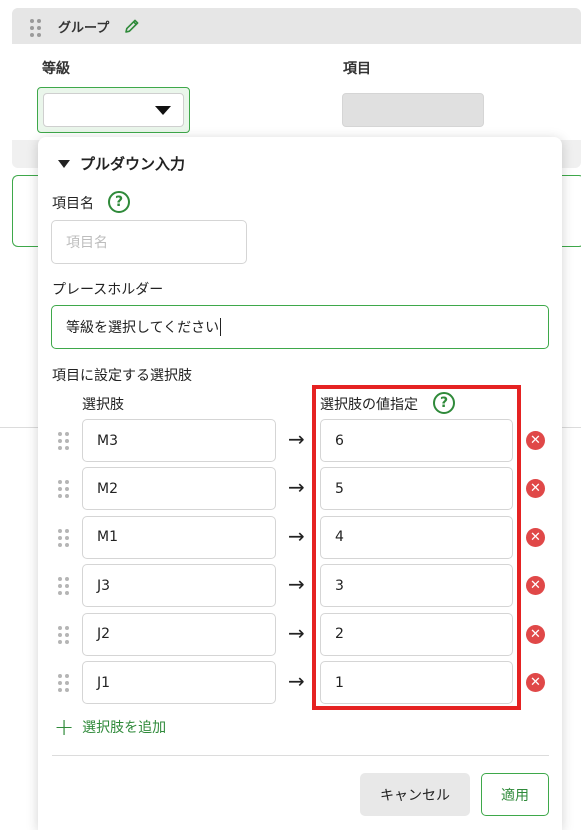 The width and height of the screenshot is (581, 830). What do you see at coordinates (132, 26) in the screenshot?
I see `pencil-icon` at bounding box center [132, 26].